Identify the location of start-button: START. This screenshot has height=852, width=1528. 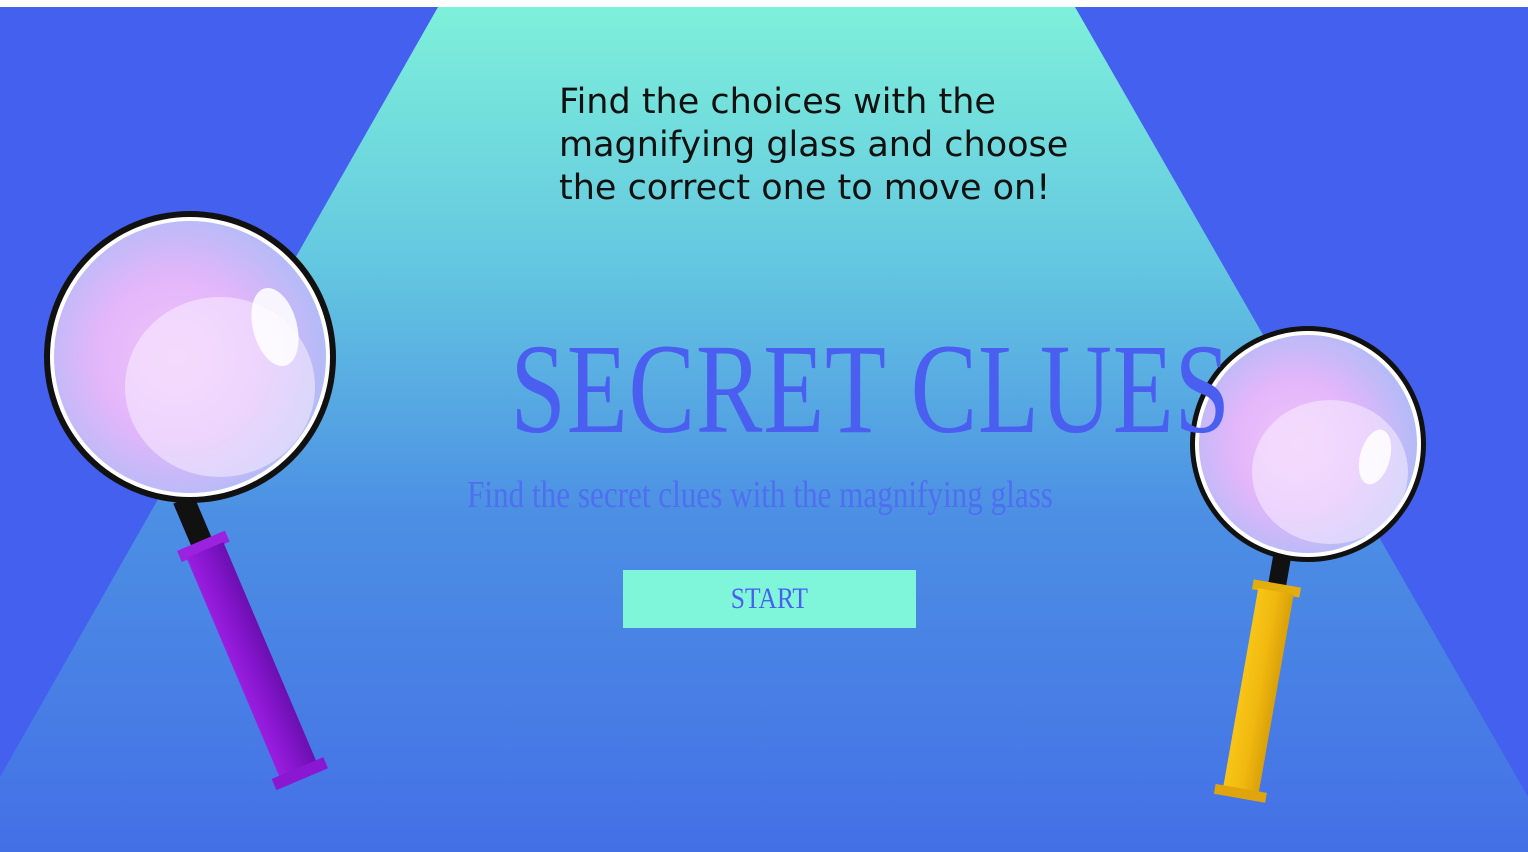
(769, 599).